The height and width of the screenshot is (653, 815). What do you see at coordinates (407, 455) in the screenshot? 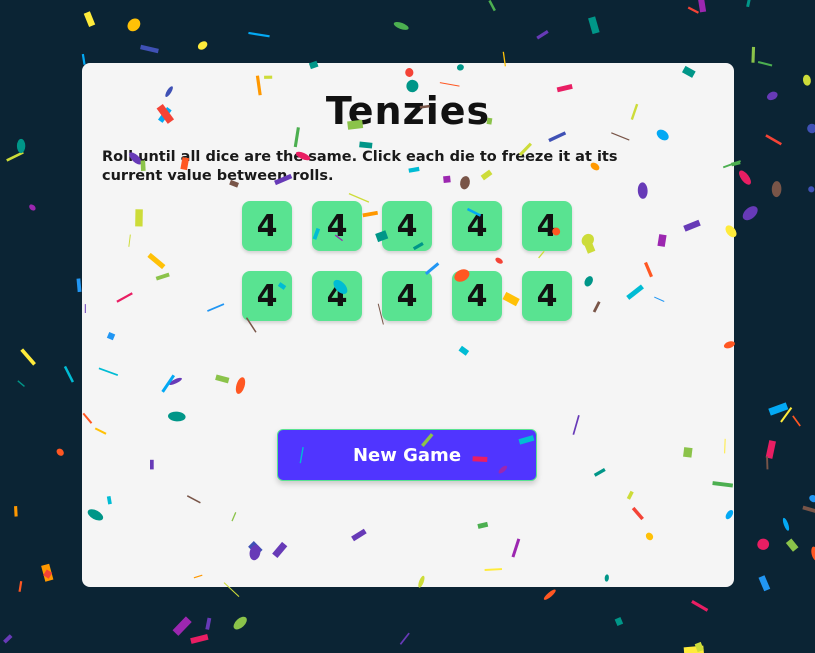
I see `new-game-button: New Game` at bounding box center [407, 455].